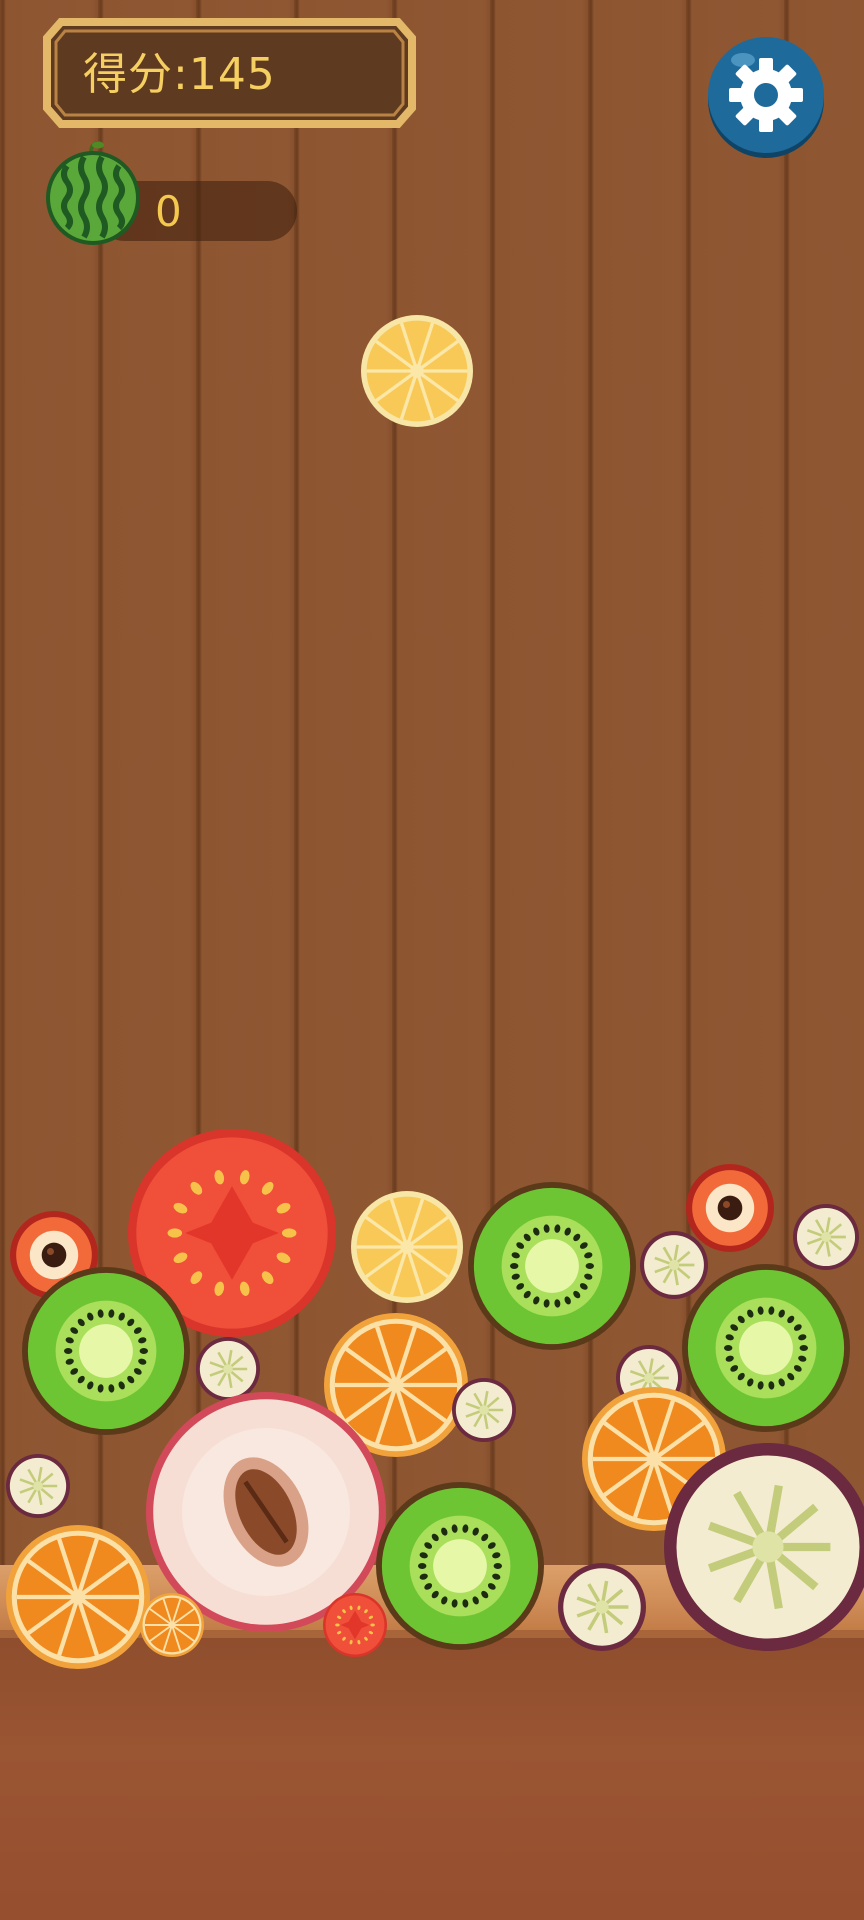 The image size is (864, 1920). I want to click on score-panel: 得分:145, so click(229, 73).